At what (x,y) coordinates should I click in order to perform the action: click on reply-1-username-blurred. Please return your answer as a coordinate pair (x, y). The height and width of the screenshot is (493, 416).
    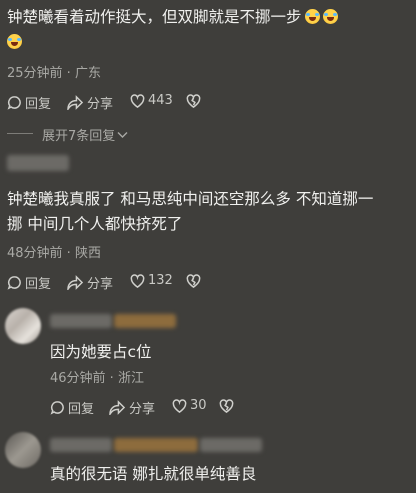
    Looking at the image, I should click on (81, 321).